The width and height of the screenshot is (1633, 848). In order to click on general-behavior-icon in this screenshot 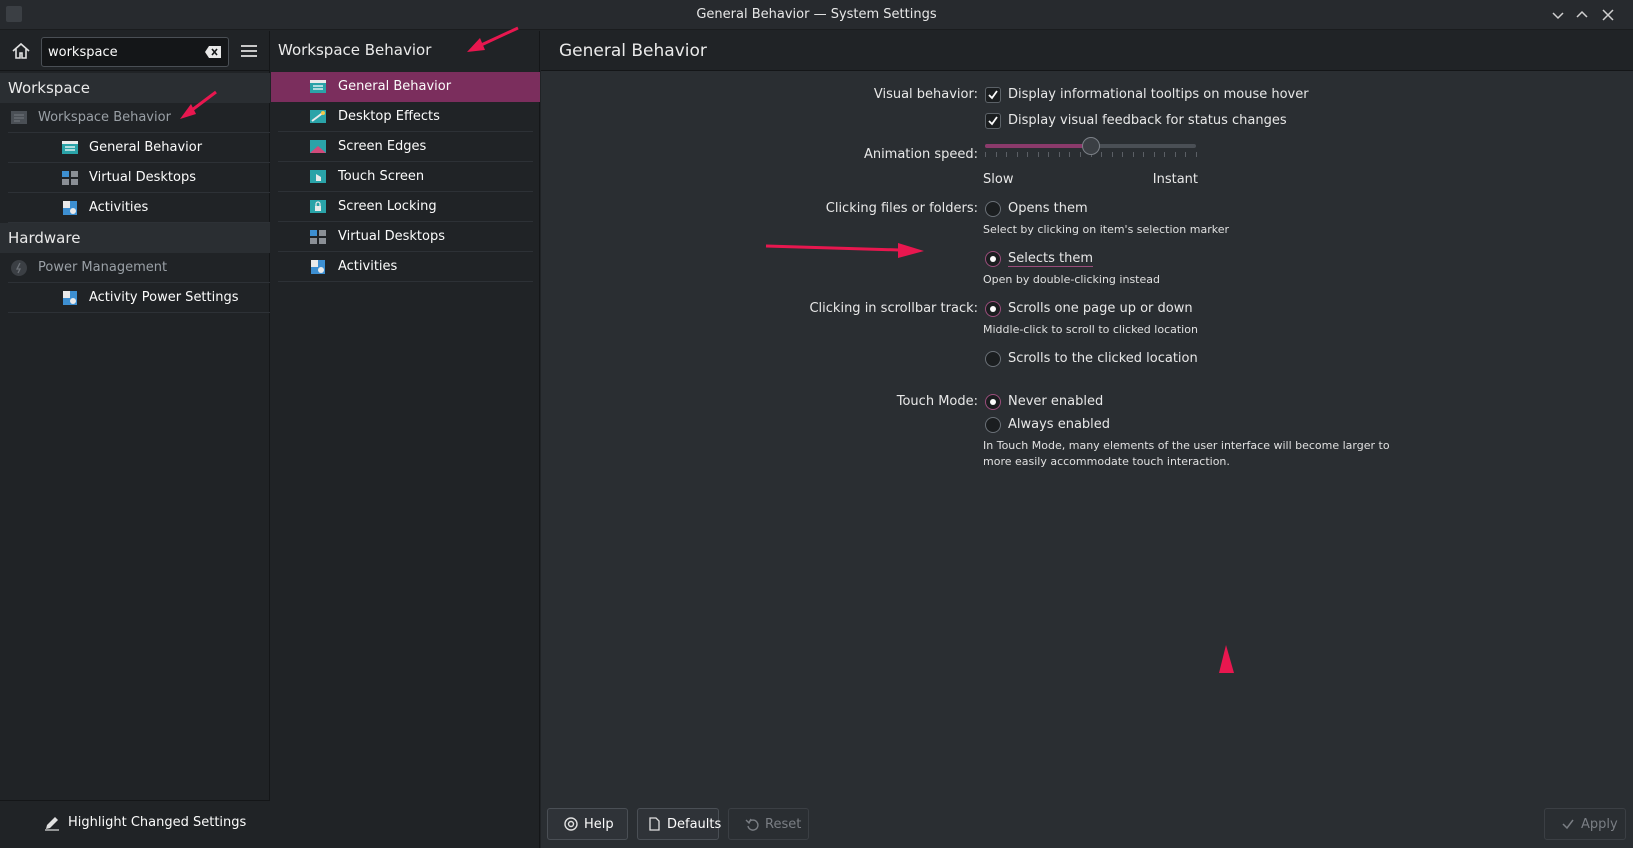, I will do `click(318, 87)`.